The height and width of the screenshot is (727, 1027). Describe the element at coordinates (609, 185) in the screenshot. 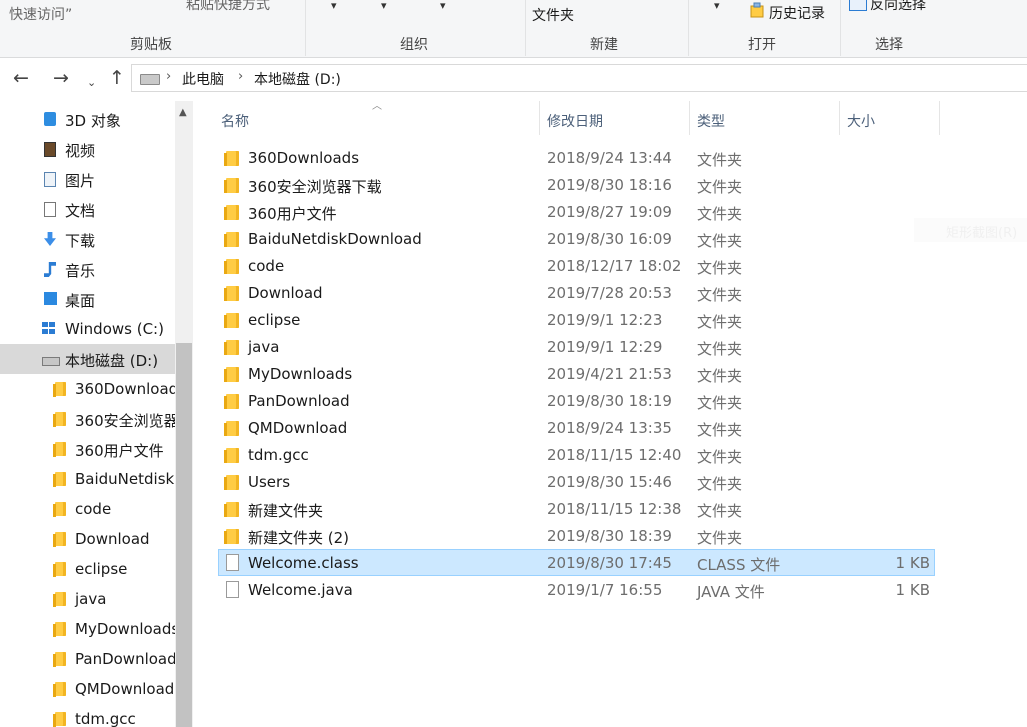

I see `file-date: 2019/8/30 18:16` at that location.